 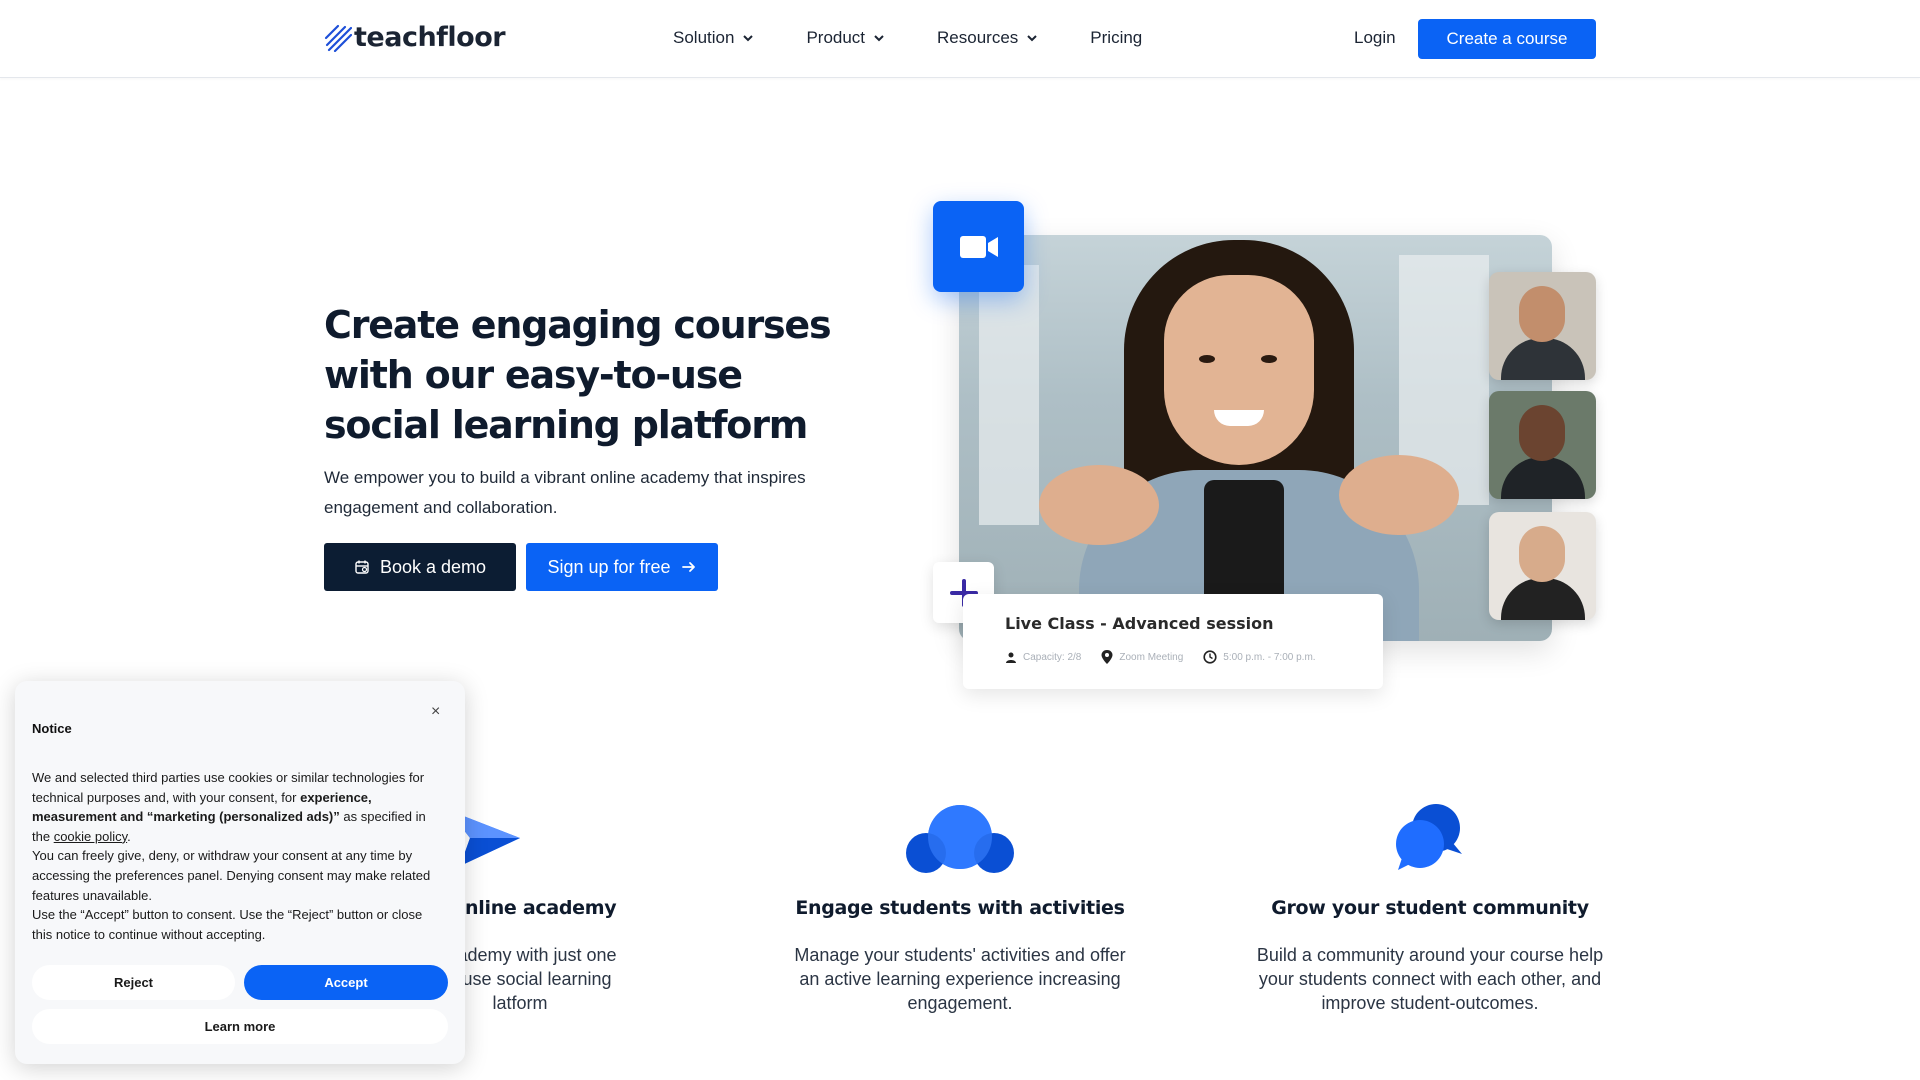 What do you see at coordinates (433, 566) in the screenshot?
I see `book-demo-label: Book a demo` at bounding box center [433, 566].